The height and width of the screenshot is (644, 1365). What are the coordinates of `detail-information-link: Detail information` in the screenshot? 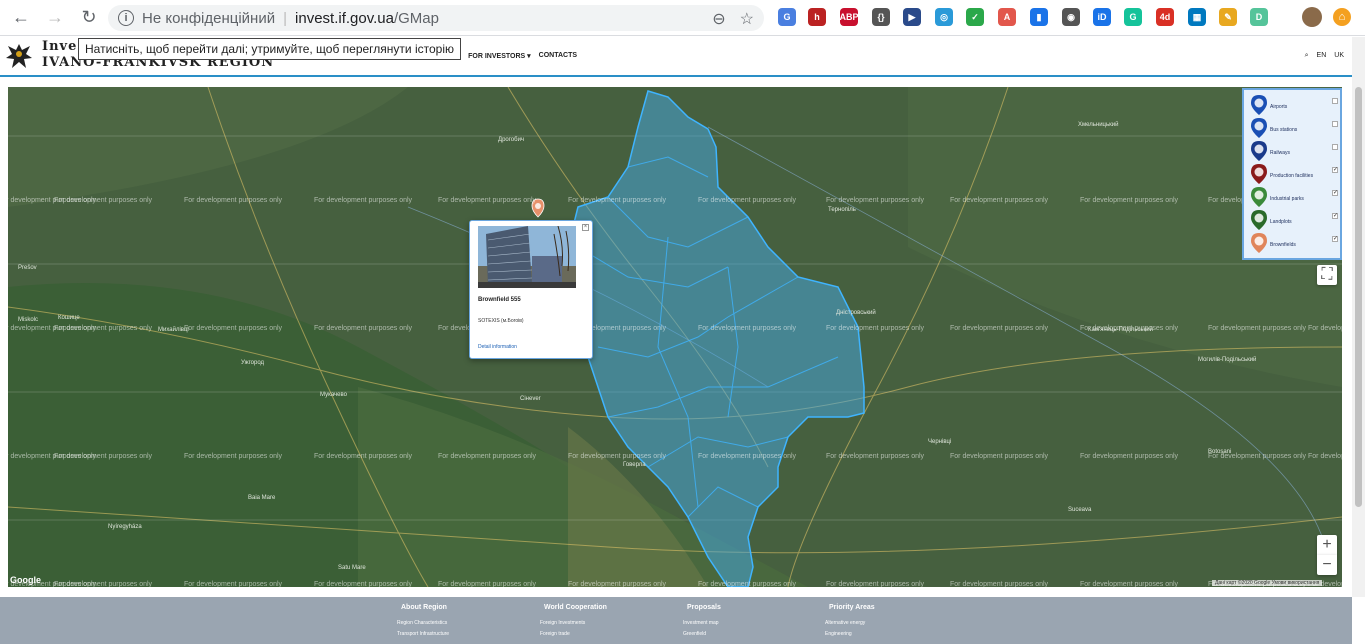 It's located at (497, 347).